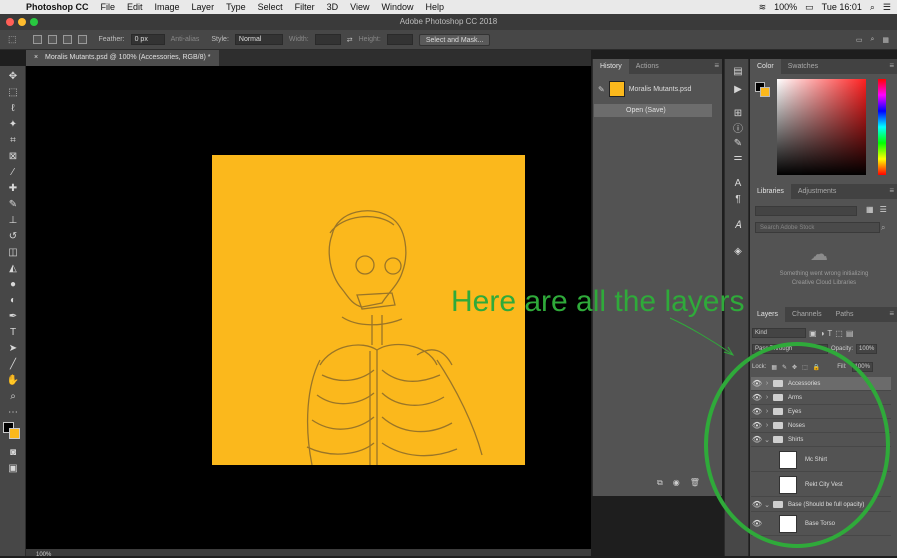 This screenshot has height=558, width=897. What do you see at coordinates (807, 314) in the screenshot?
I see `tab-channels: Channels` at bounding box center [807, 314].